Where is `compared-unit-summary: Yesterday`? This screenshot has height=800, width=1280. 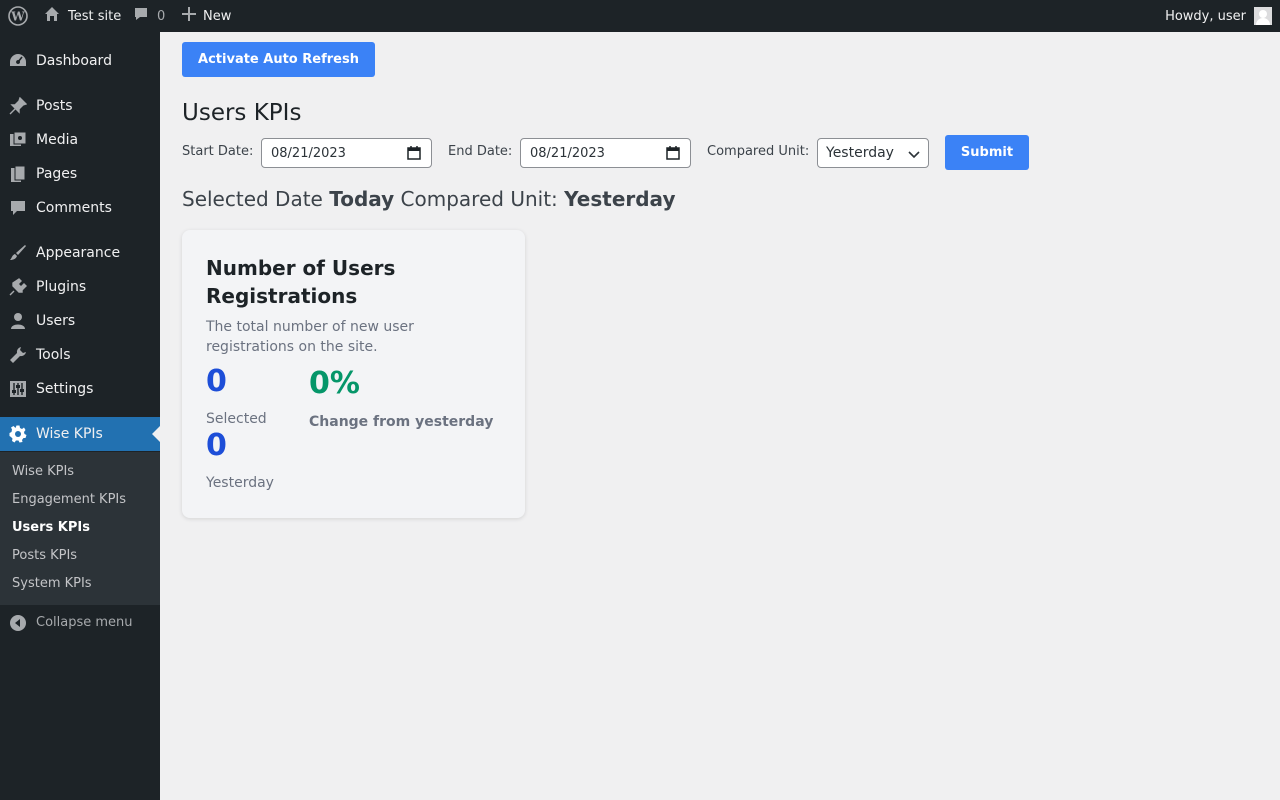 compared-unit-summary: Yesterday is located at coordinates (620, 199).